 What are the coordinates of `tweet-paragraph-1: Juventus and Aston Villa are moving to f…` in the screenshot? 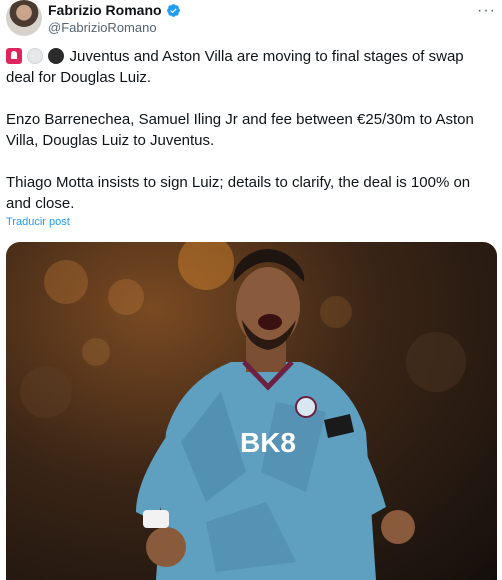 It's located at (235, 67).